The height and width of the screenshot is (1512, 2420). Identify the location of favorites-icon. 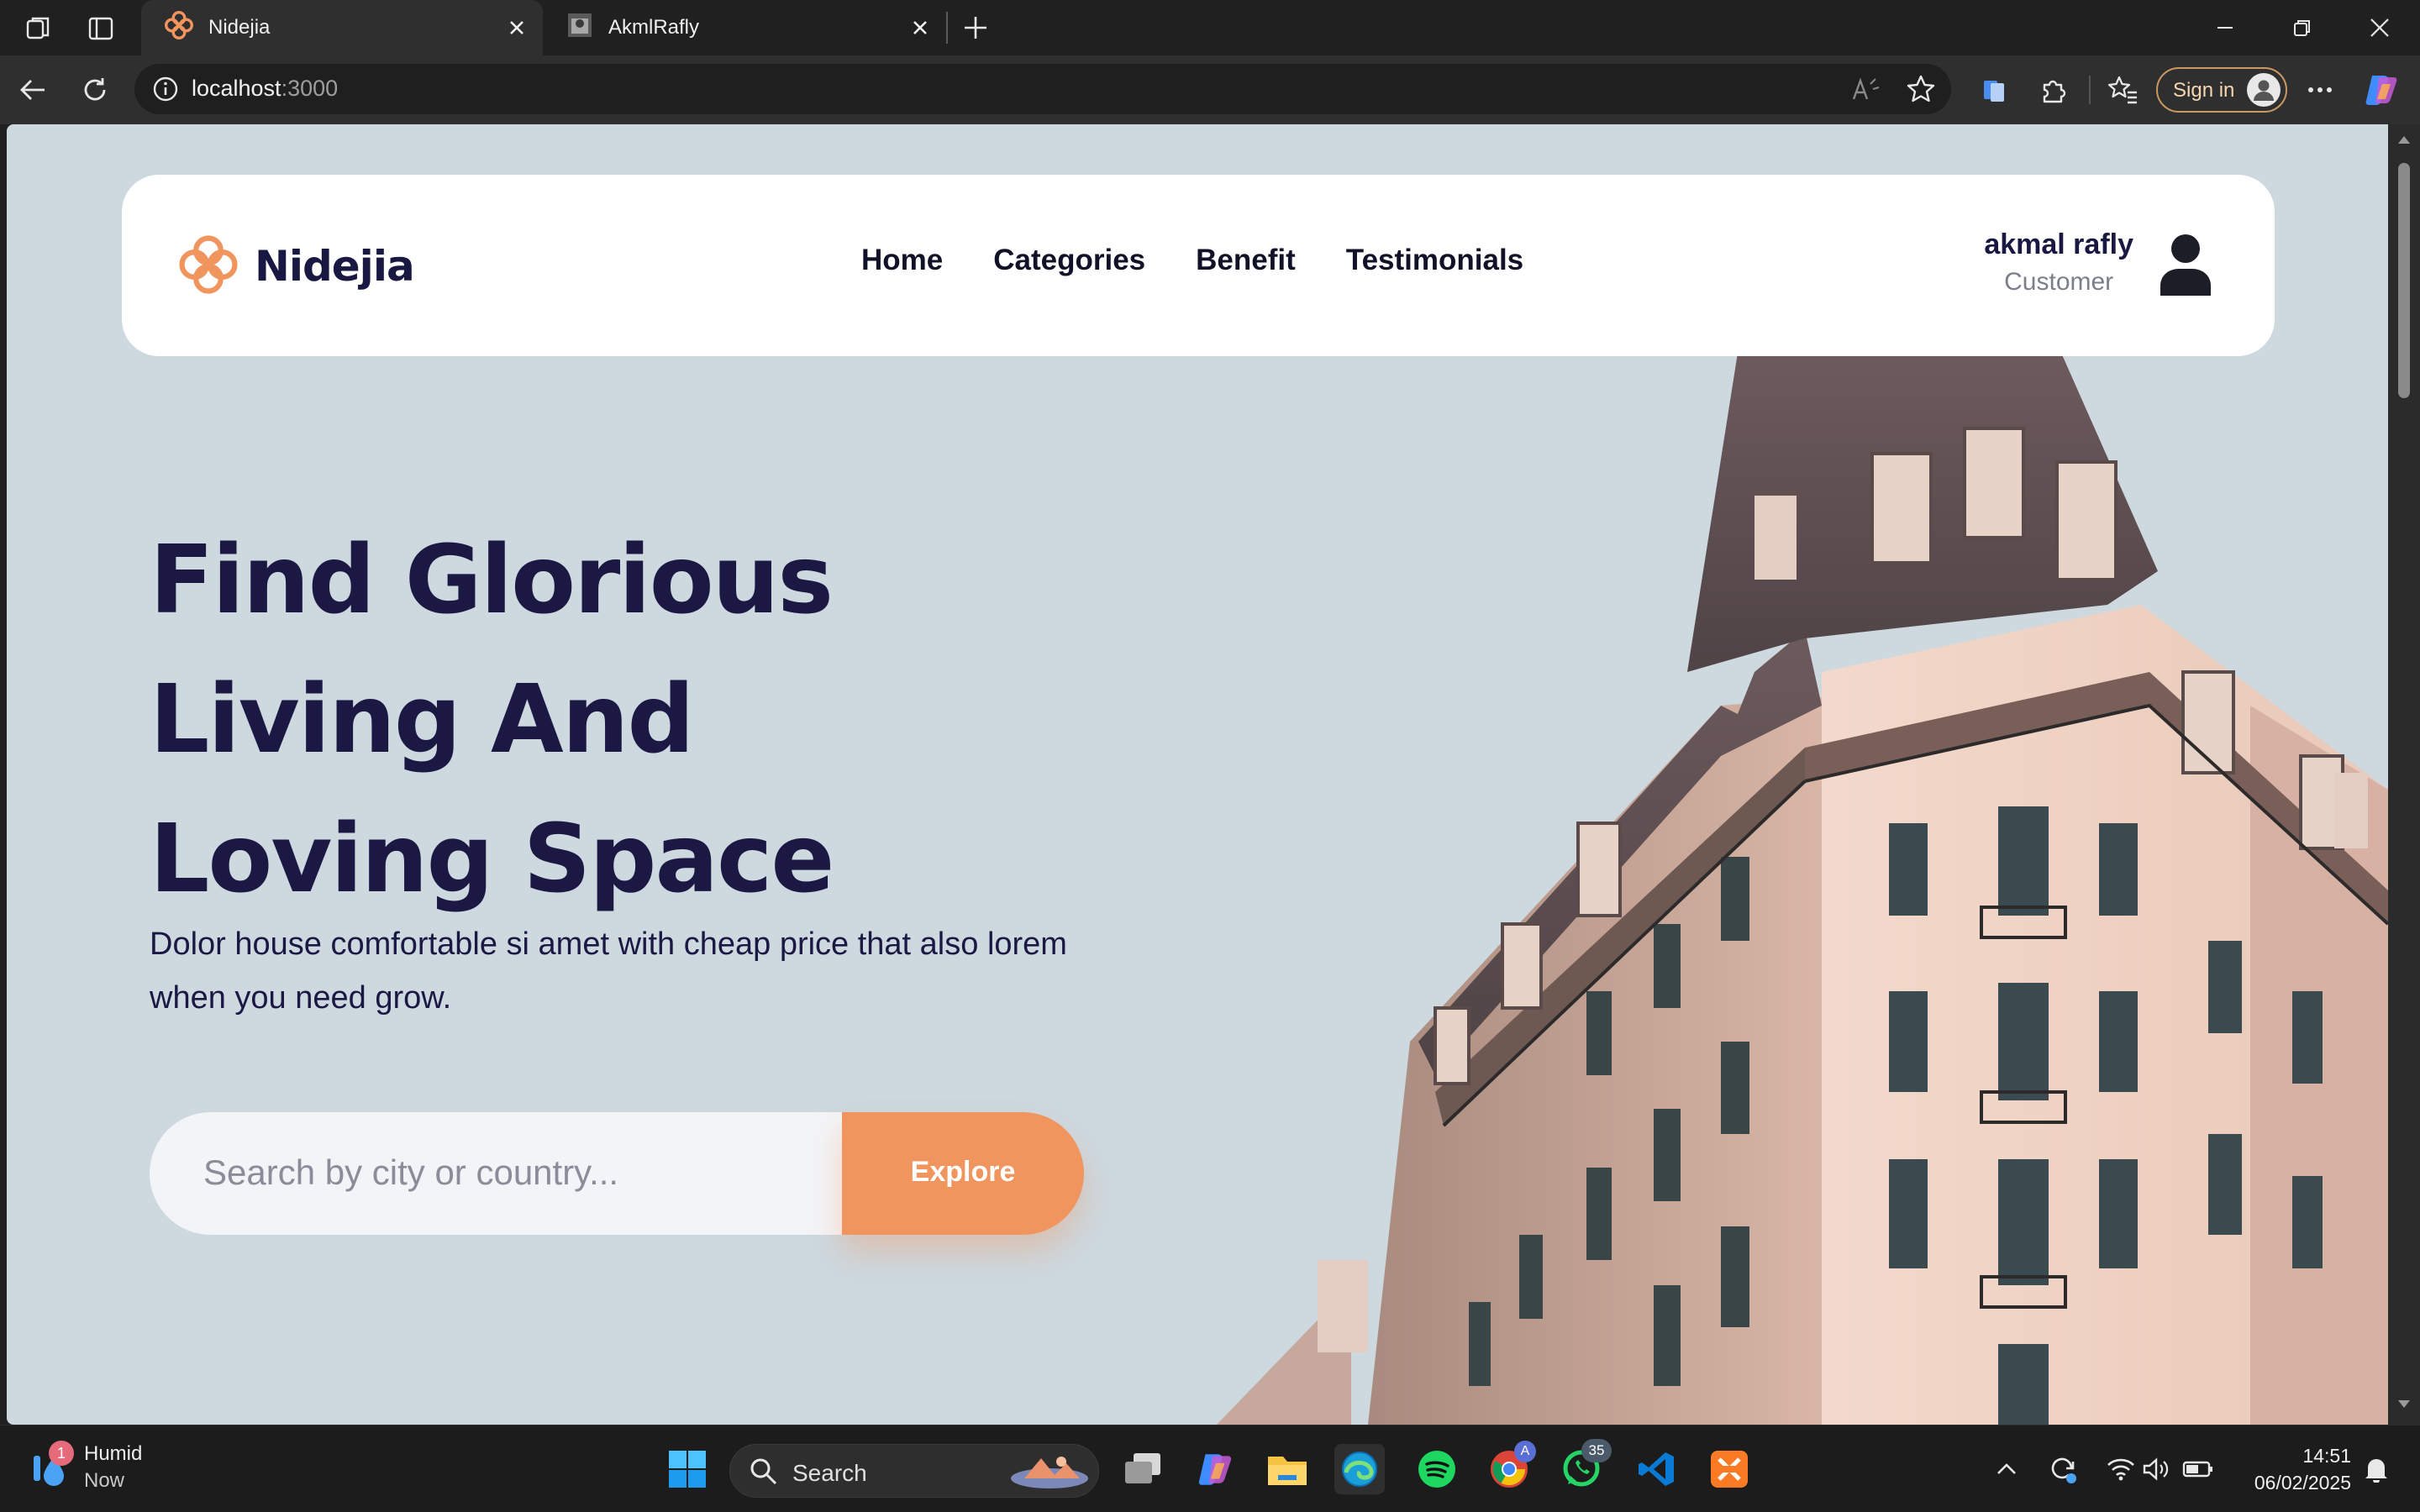
(2123, 90).